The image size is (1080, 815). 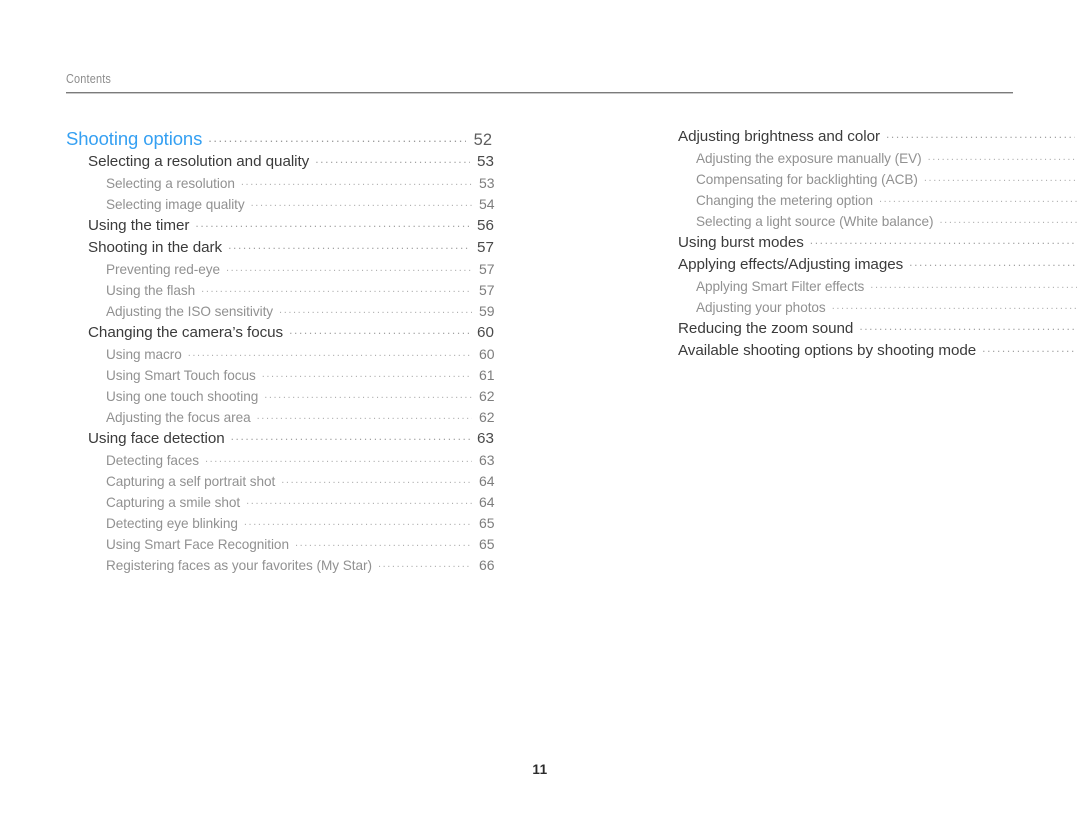 What do you see at coordinates (300, 313) in the screenshot?
I see `toc-entry: Adjusting the ISO sensitivity 59` at bounding box center [300, 313].